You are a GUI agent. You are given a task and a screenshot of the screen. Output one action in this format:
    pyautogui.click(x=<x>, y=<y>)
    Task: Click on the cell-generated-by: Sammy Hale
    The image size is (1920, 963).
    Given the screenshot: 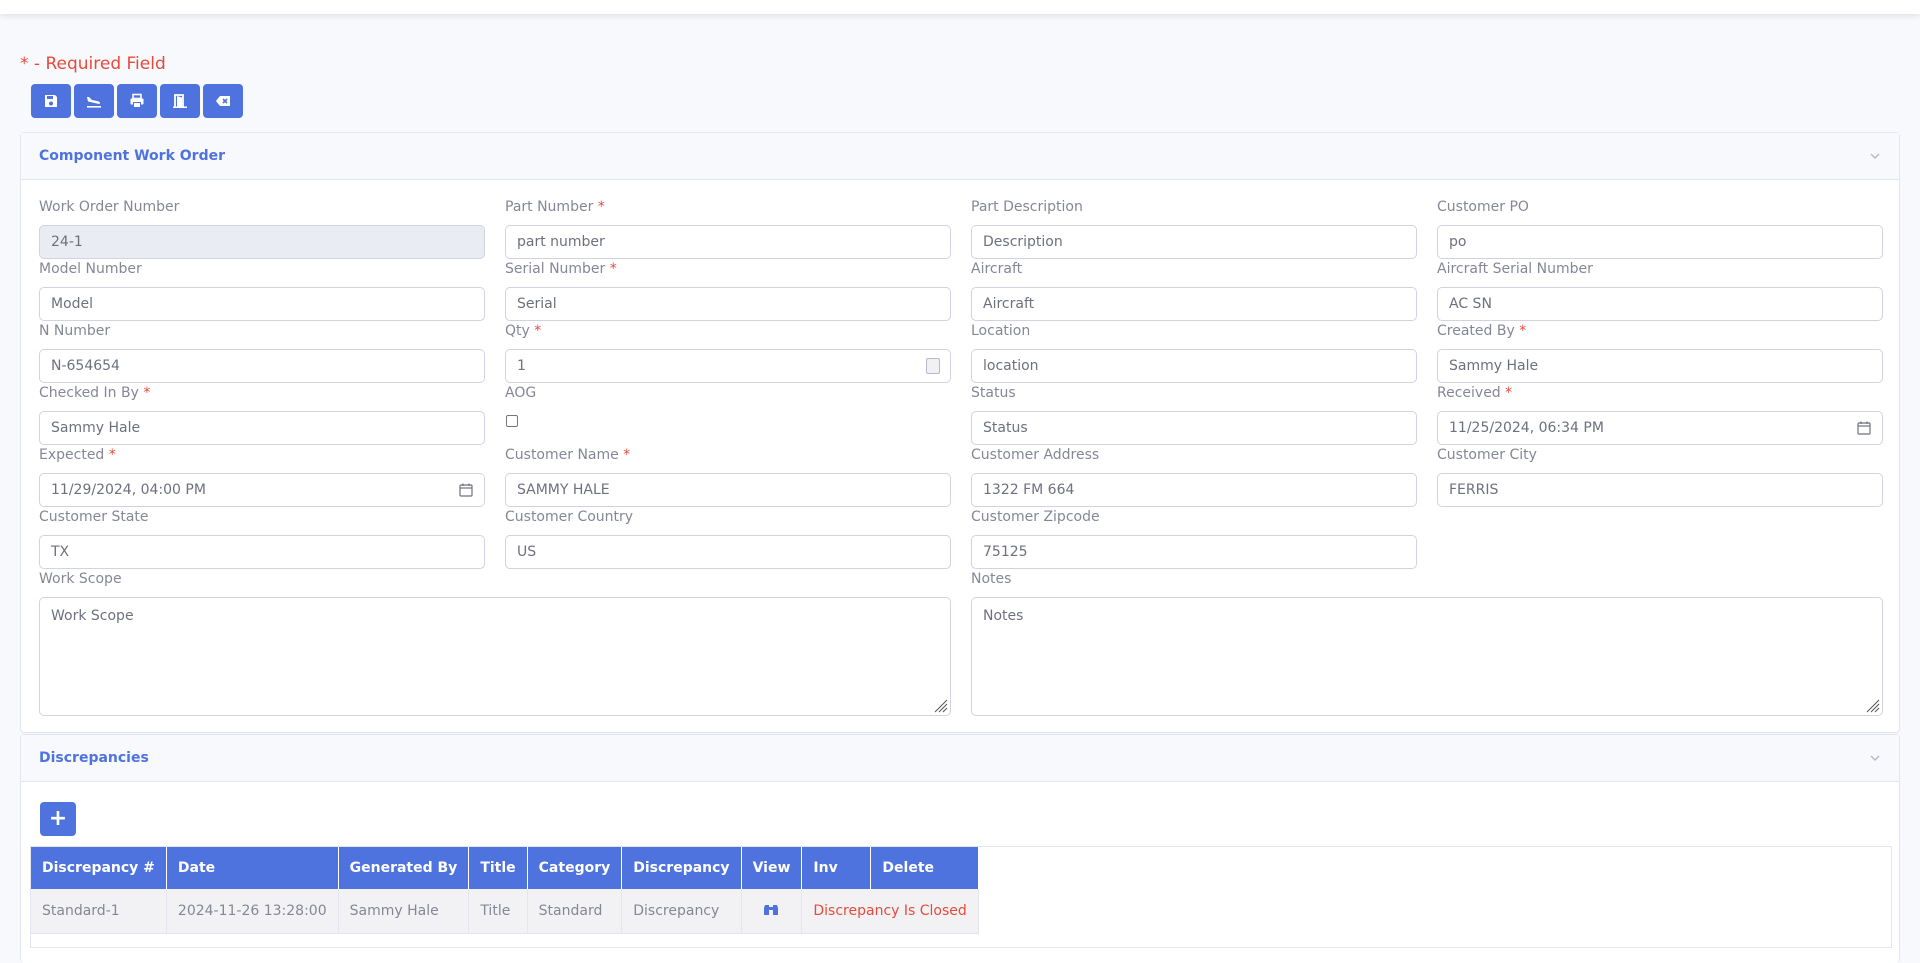 What is the action you would take?
    pyautogui.click(x=404, y=911)
    